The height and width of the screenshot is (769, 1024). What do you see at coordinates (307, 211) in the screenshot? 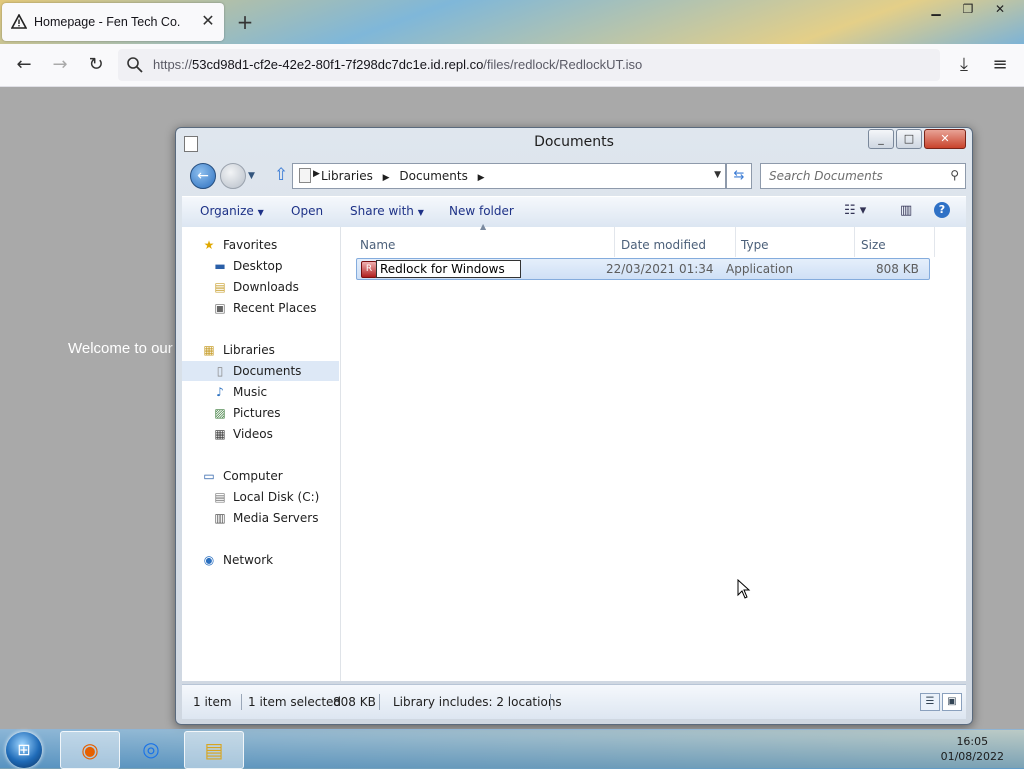
I see `open-button: Open` at bounding box center [307, 211].